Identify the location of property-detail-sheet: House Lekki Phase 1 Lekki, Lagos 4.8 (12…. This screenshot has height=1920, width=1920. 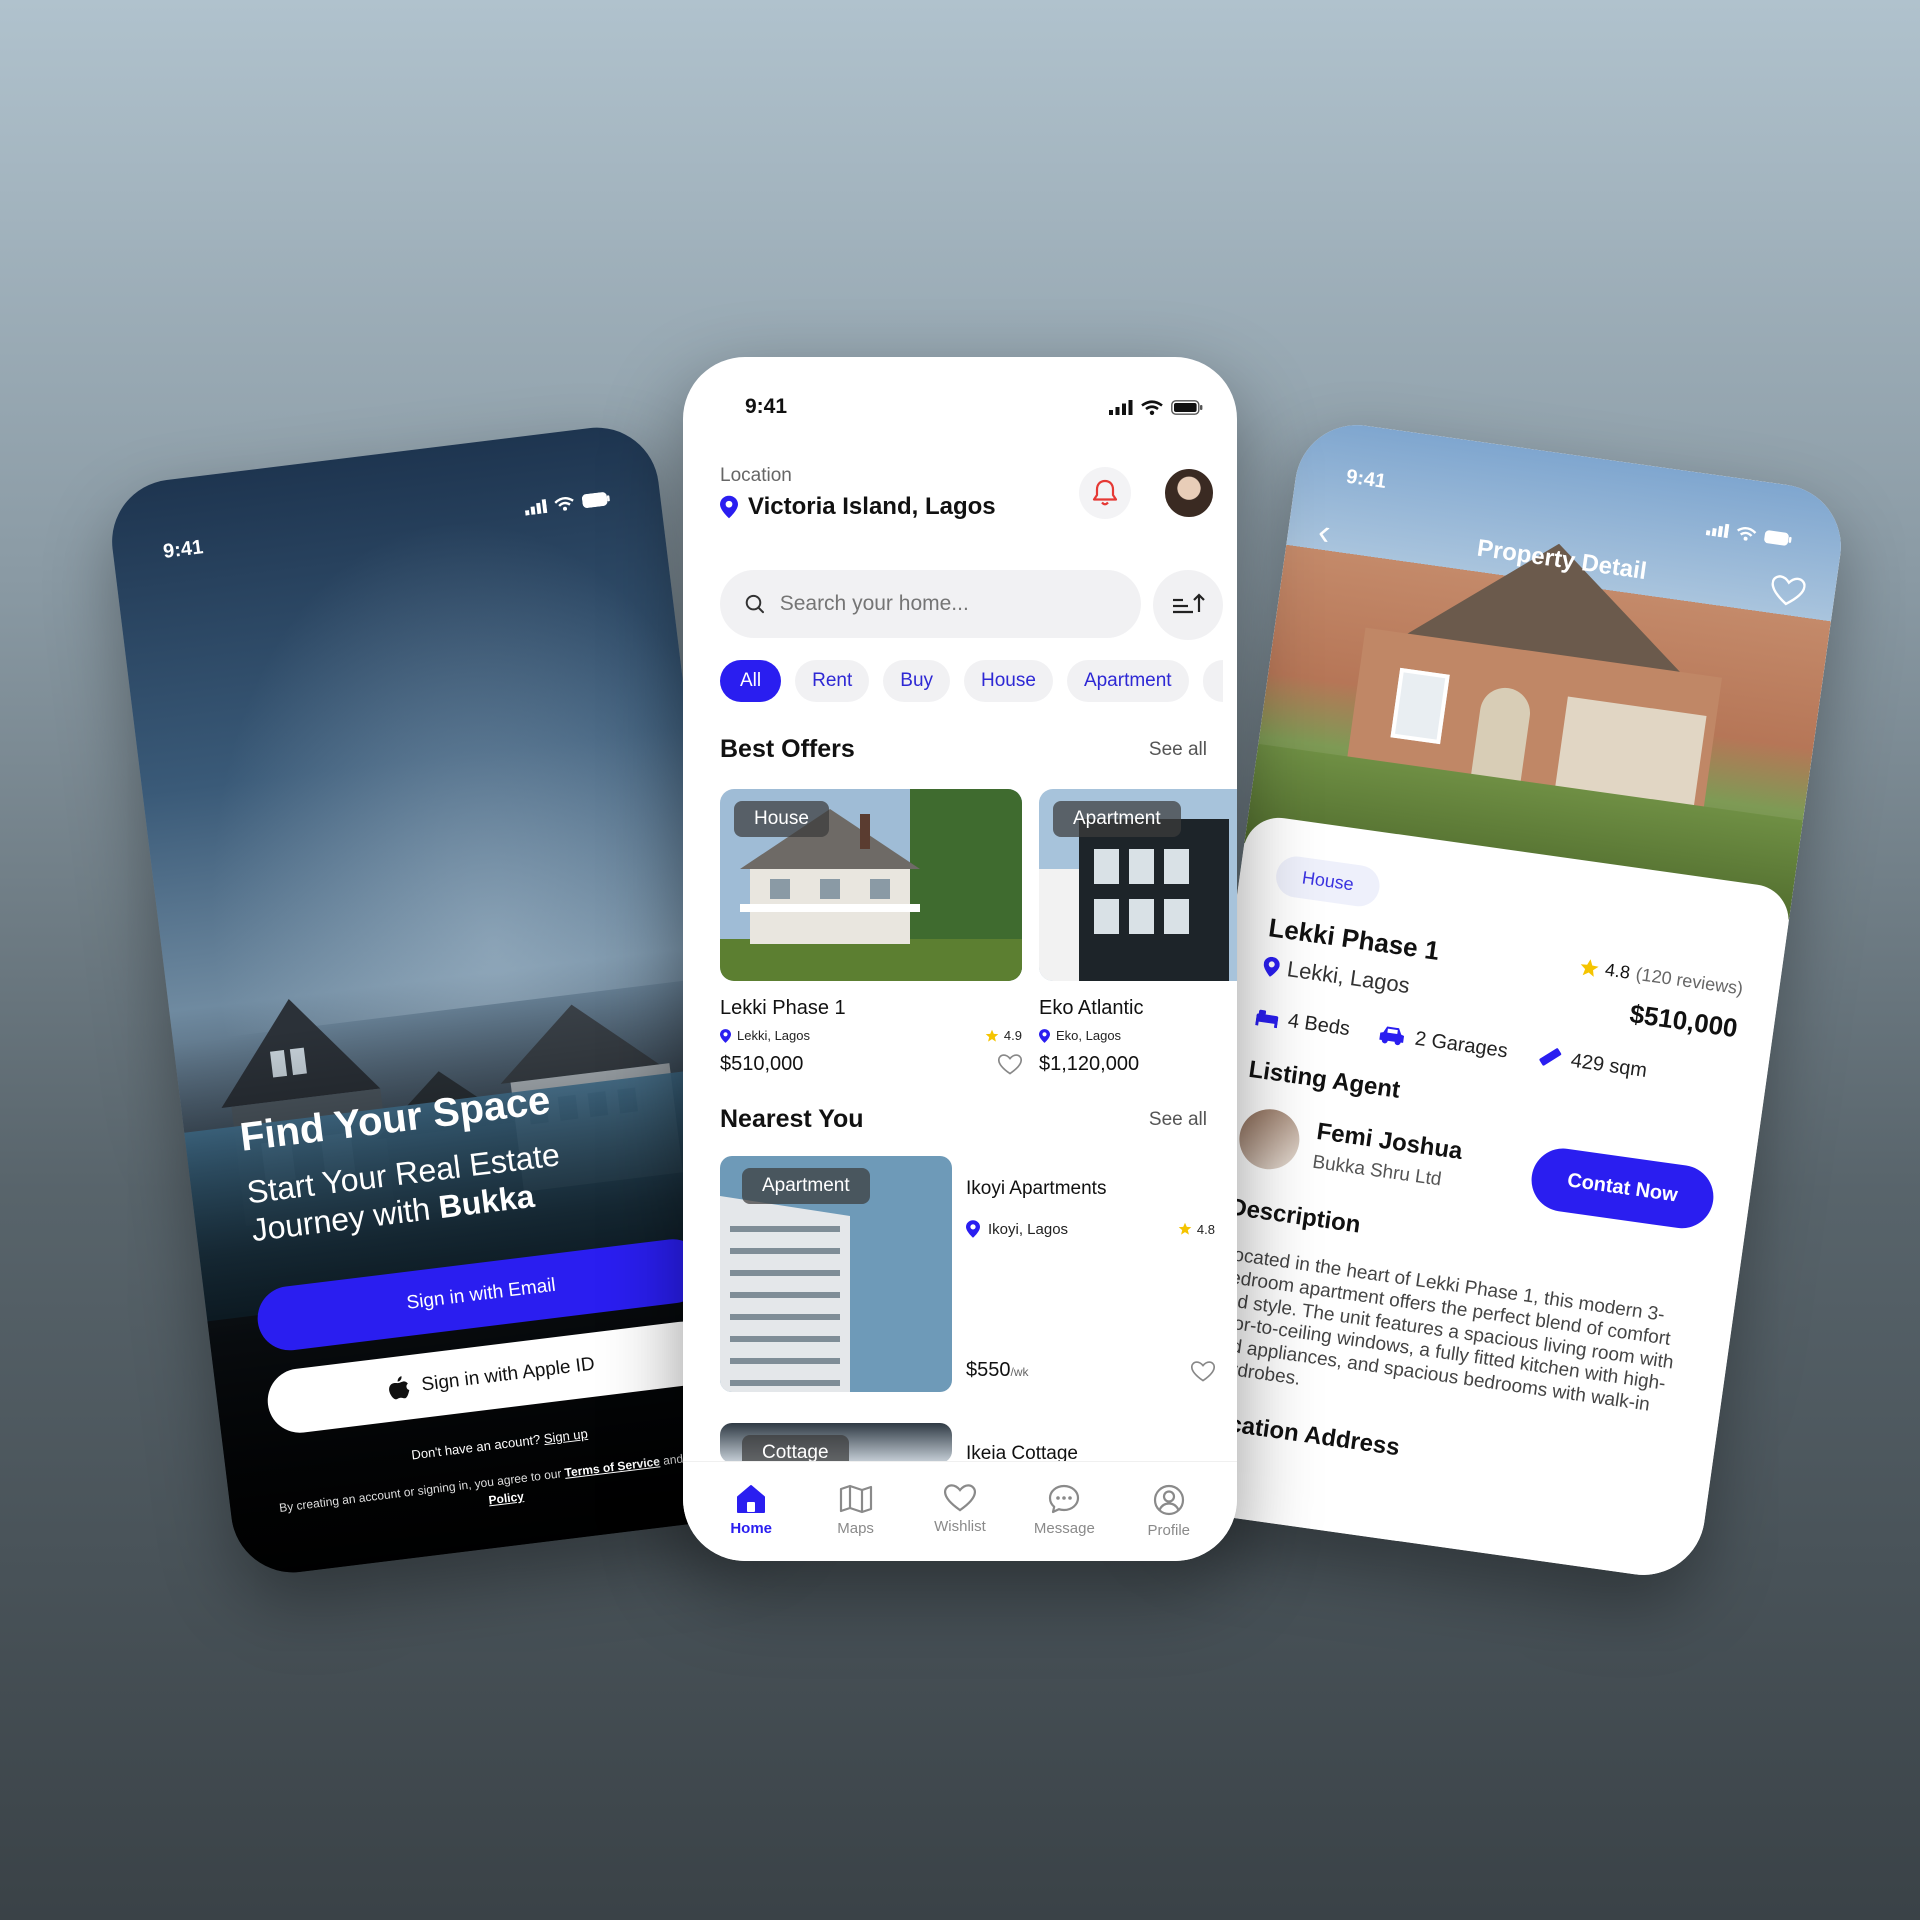
(1472, 1198).